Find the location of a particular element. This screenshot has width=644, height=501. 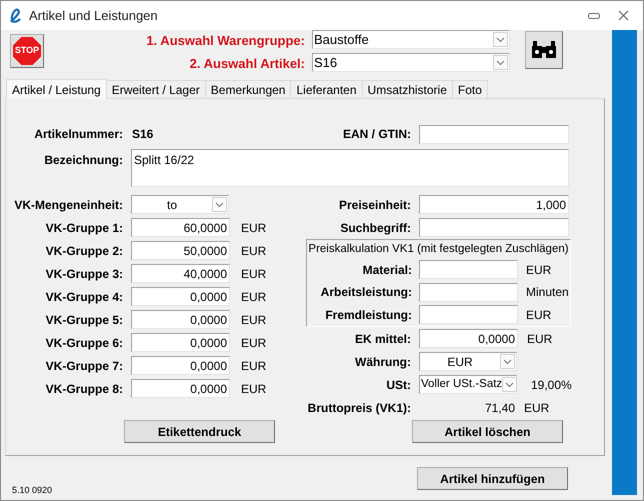

field-label: Preiseinheit: is located at coordinates (374, 205).